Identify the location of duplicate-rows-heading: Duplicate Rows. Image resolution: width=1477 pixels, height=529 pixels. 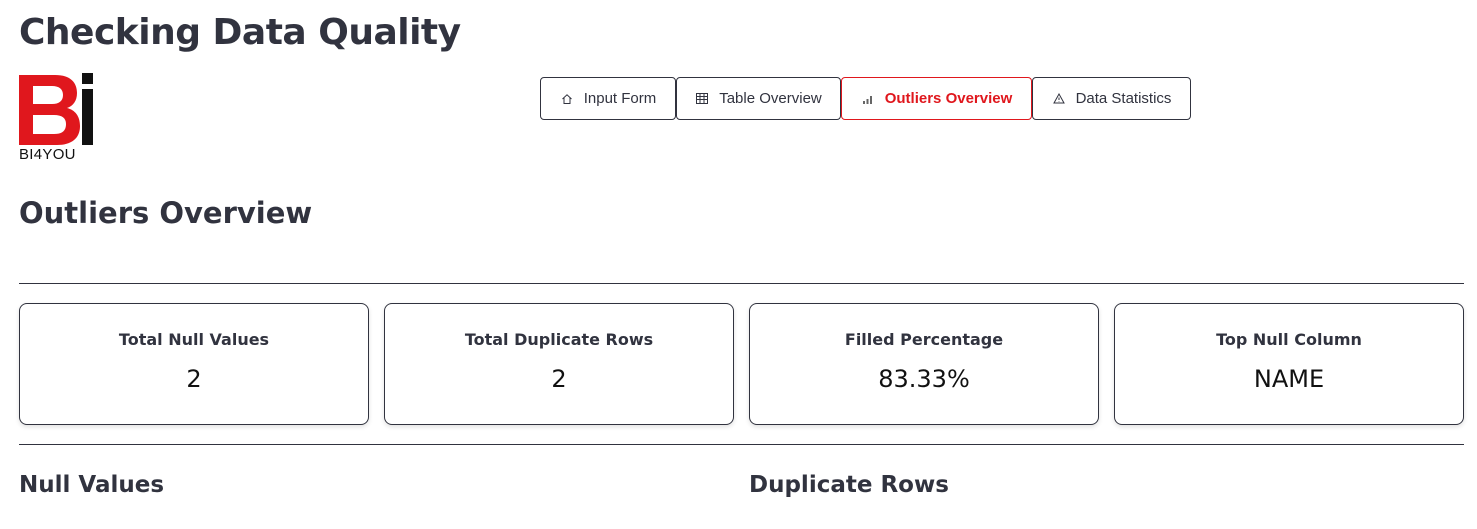
(849, 485).